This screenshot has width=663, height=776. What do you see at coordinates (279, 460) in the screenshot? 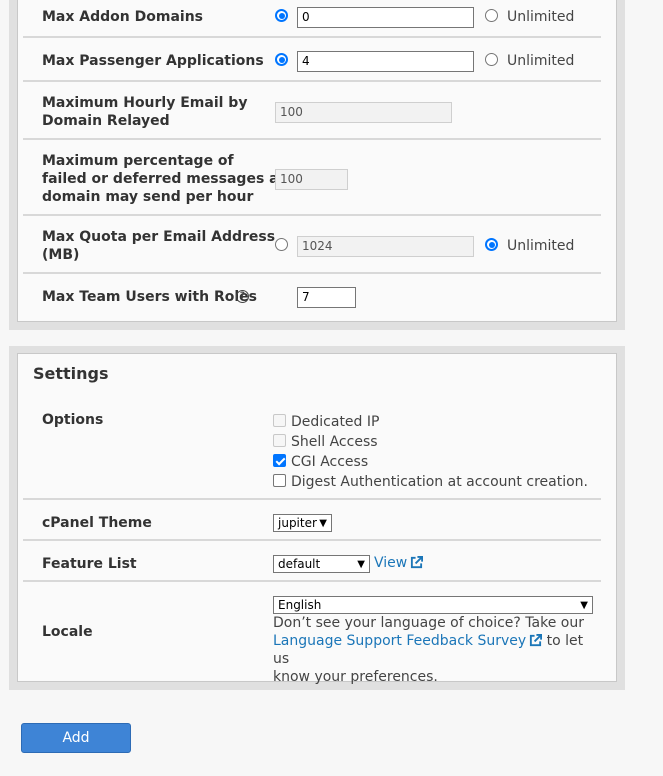
I see `cgi-access-checkbox` at bounding box center [279, 460].